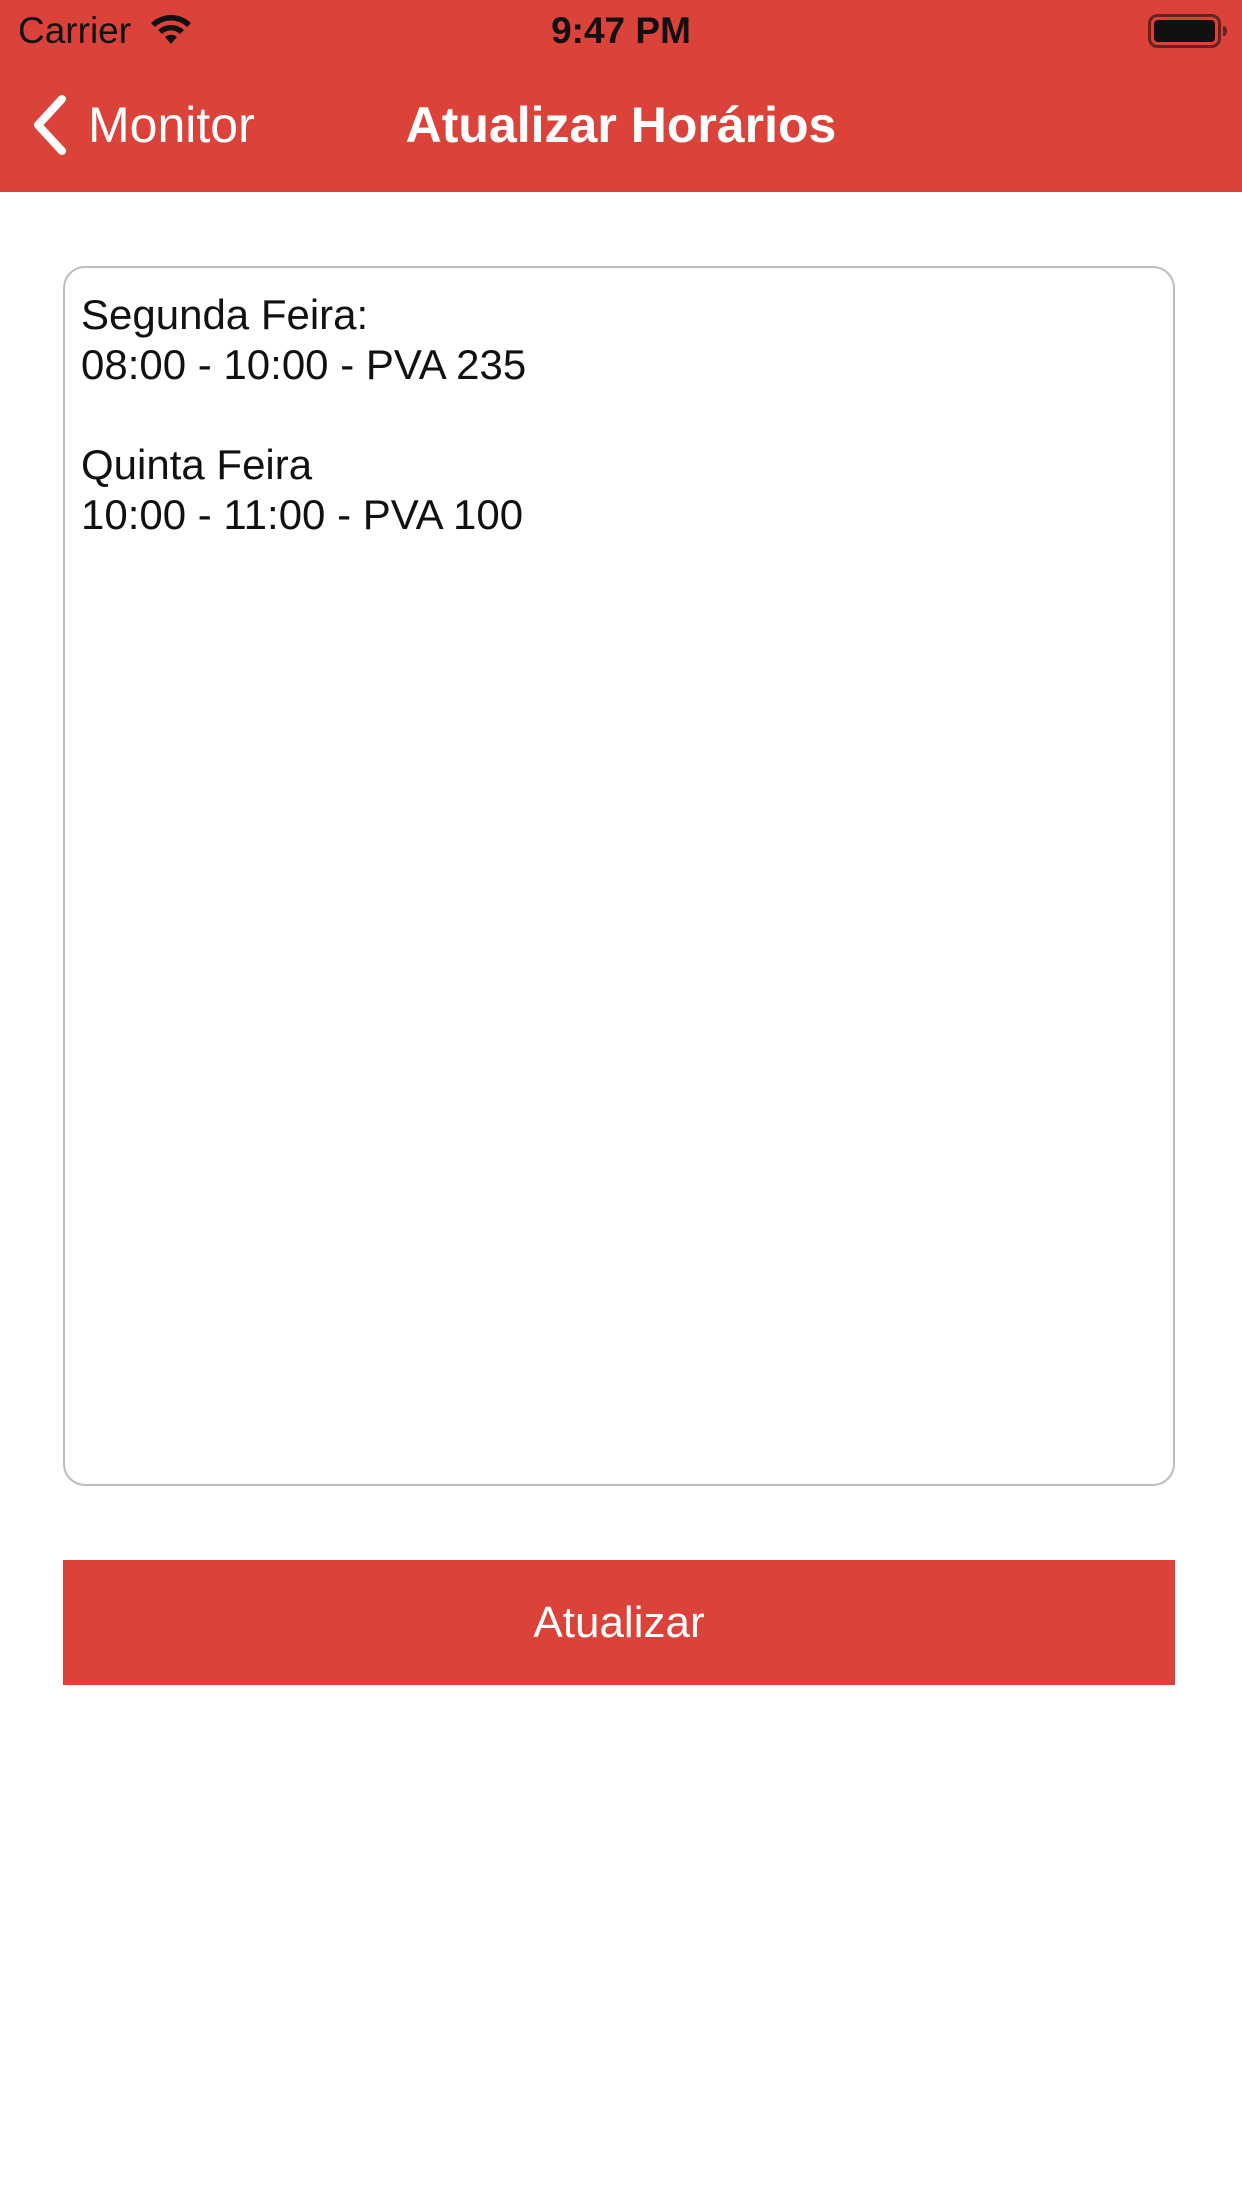 The height and width of the screenshot is (2208, 1242). I want to click on navigation-bar: Monitor Atualizar Horários, so click(621, 127).